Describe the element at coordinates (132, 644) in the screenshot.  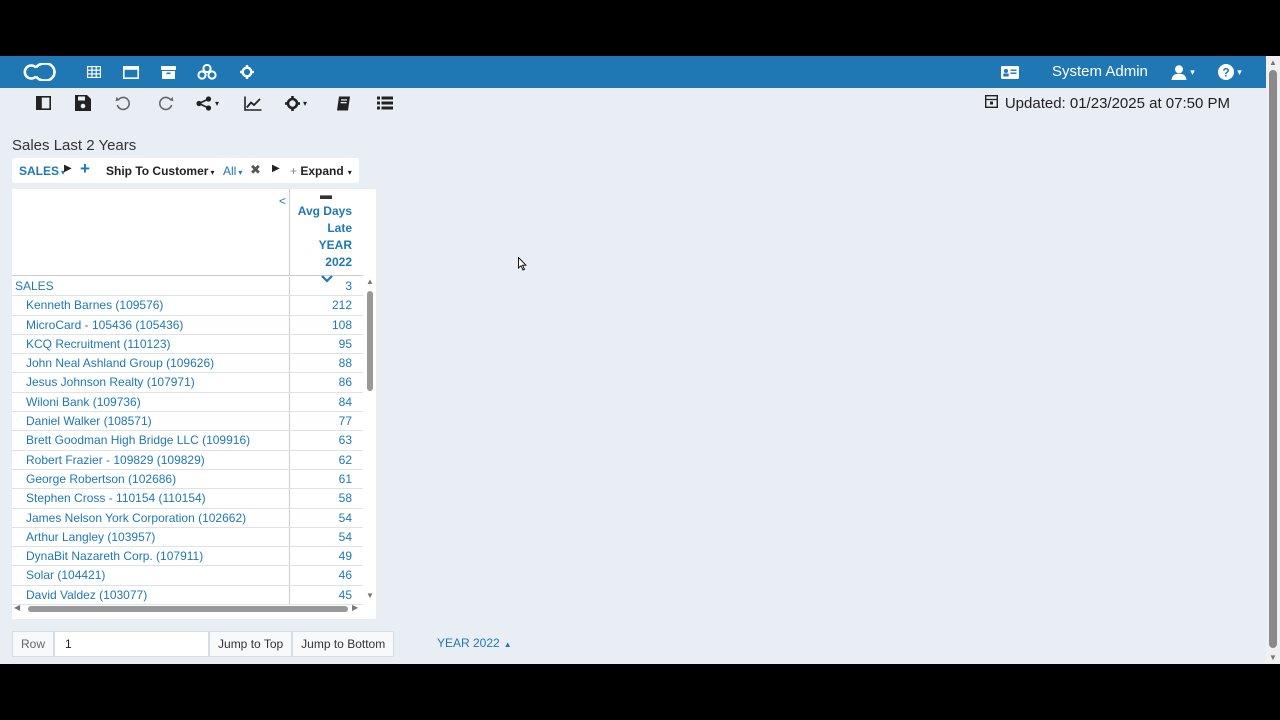
I see `row-number-input` at that location.